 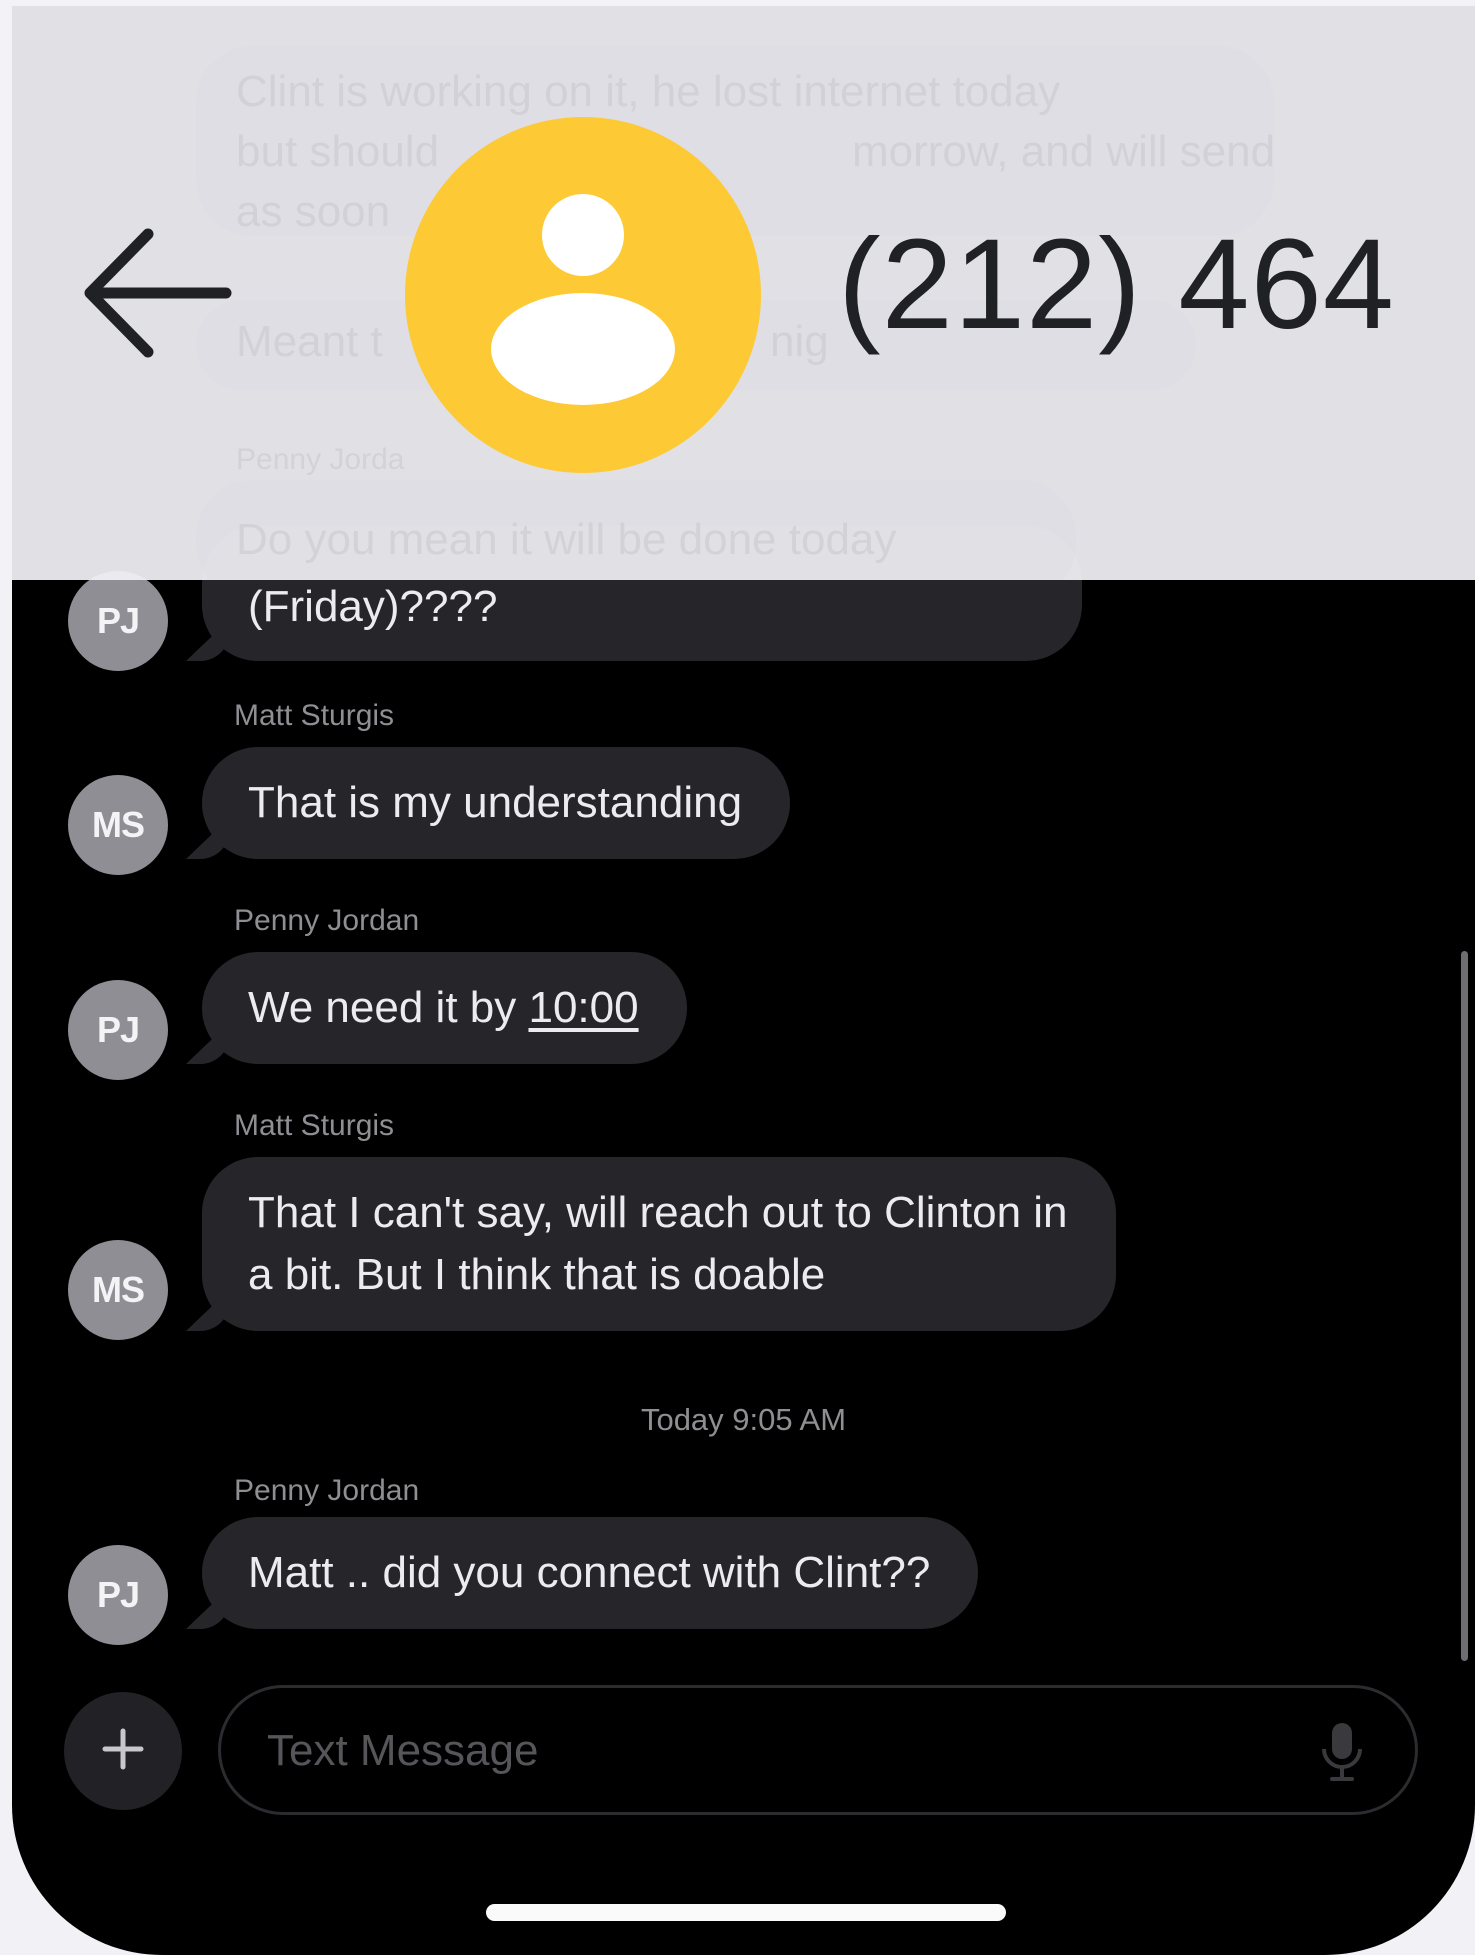 I want to click on message-composer, so click(x=818, y=1750).